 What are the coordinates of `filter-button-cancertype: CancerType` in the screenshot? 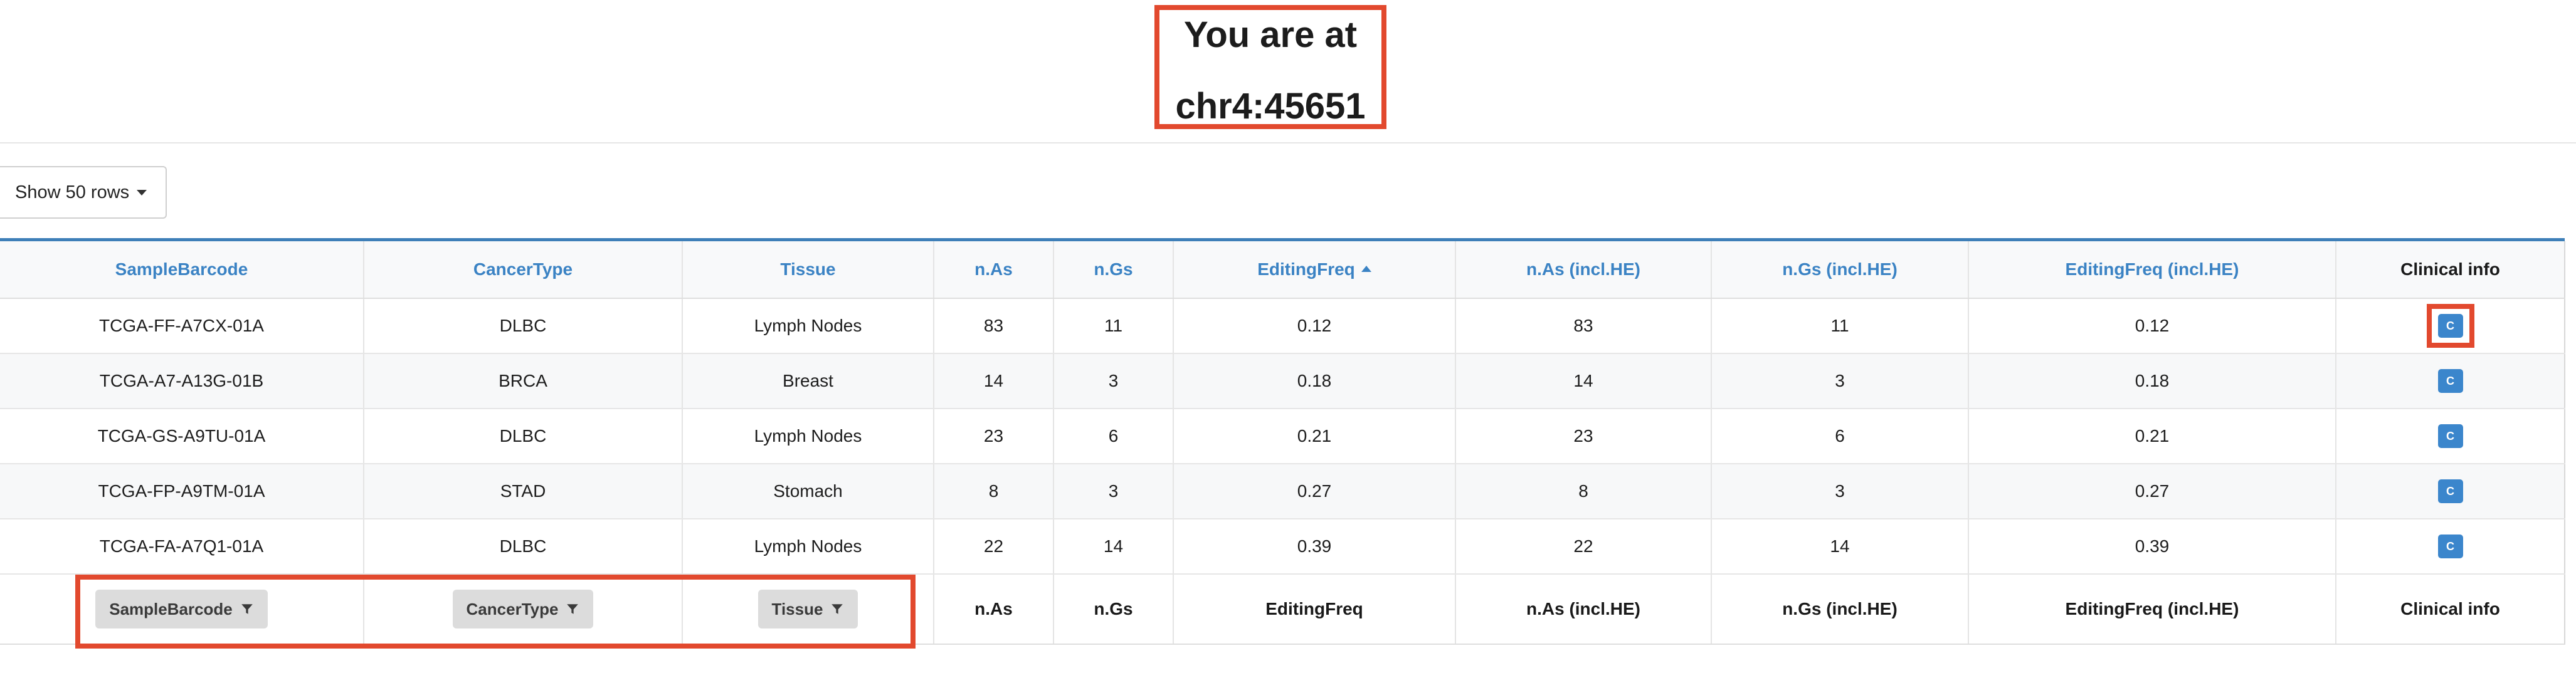 It's located at (523, 609).